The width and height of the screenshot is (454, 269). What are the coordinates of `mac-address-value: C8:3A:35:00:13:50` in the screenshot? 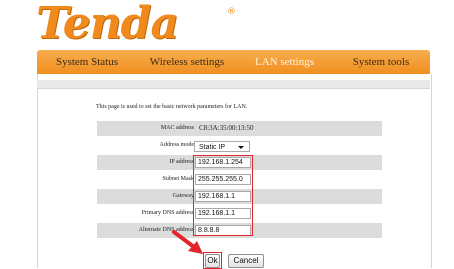 It's located at (226, 128).